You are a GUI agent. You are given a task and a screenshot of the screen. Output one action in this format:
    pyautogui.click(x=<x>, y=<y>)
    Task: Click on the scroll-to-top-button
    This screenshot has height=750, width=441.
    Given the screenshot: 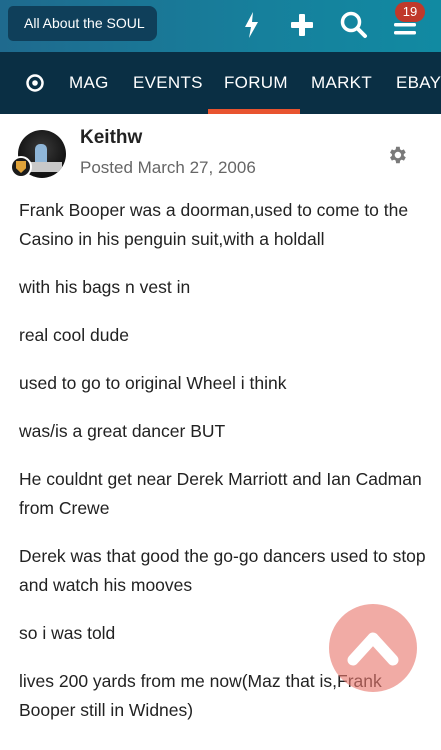 What is the action you would take?
    pyautogui.click(x=373, y=648)
    